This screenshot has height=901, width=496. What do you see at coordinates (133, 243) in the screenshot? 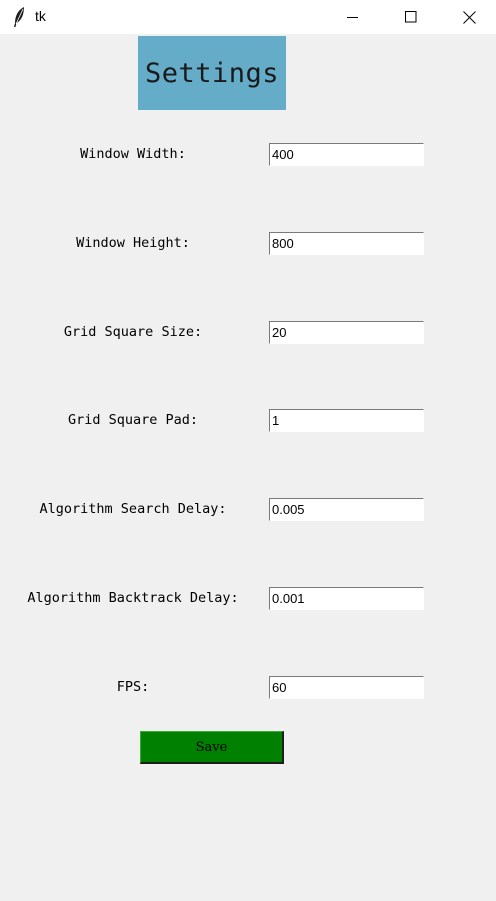
I see `window-height-label: Window Height:` at bounding box center [133, 243].